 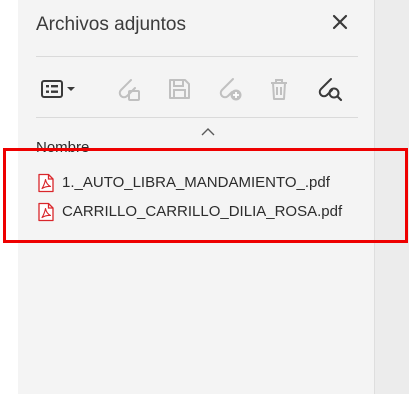 I want to click on panel-header: Archivos adjuntos, so click(x=197, y=28).